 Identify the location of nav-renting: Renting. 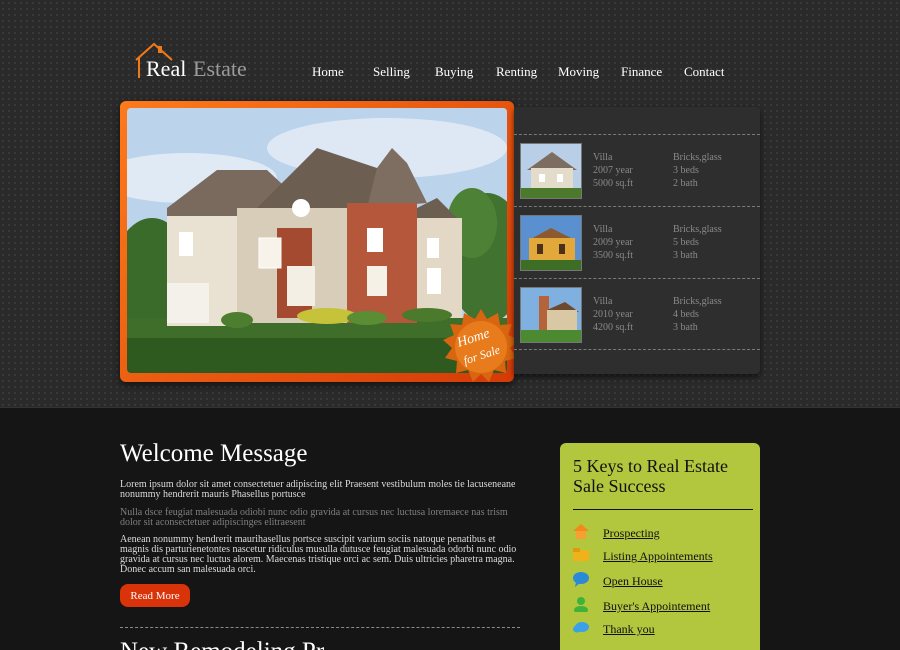
(516, 72).